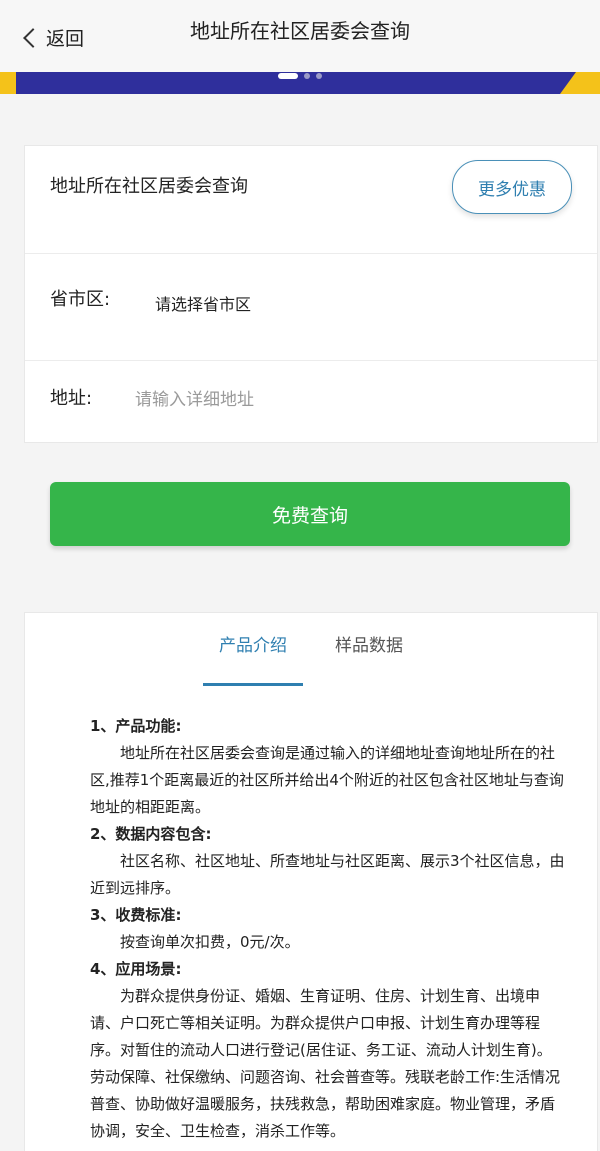 The image size is (600, 1151). What do you see at coordinates (210, 942) in the screenshot?
I see `section-text: 按查询单次扣费，0元/次。` at bounding box center [210, 942].